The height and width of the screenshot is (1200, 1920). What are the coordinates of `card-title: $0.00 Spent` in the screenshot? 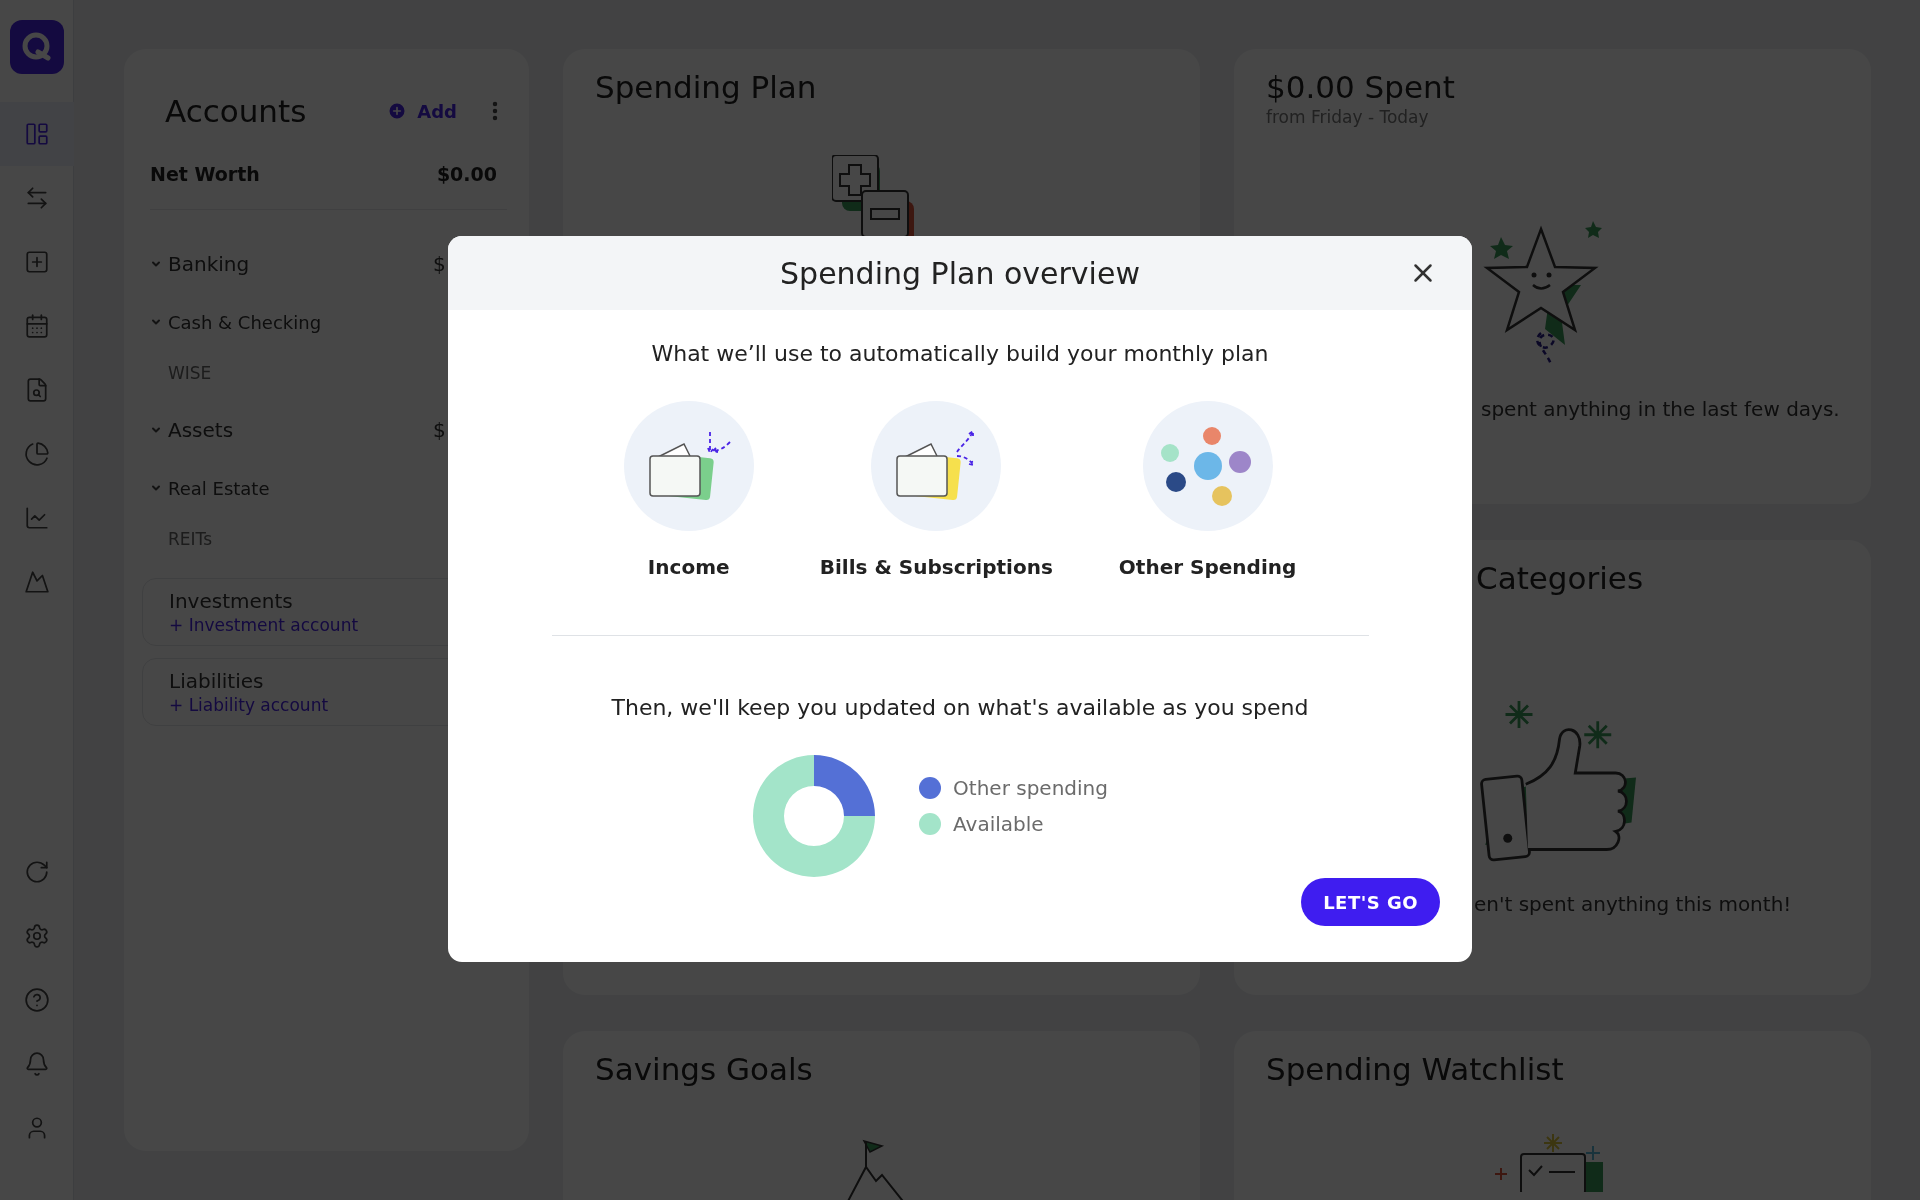 It's located at (1361, 87).